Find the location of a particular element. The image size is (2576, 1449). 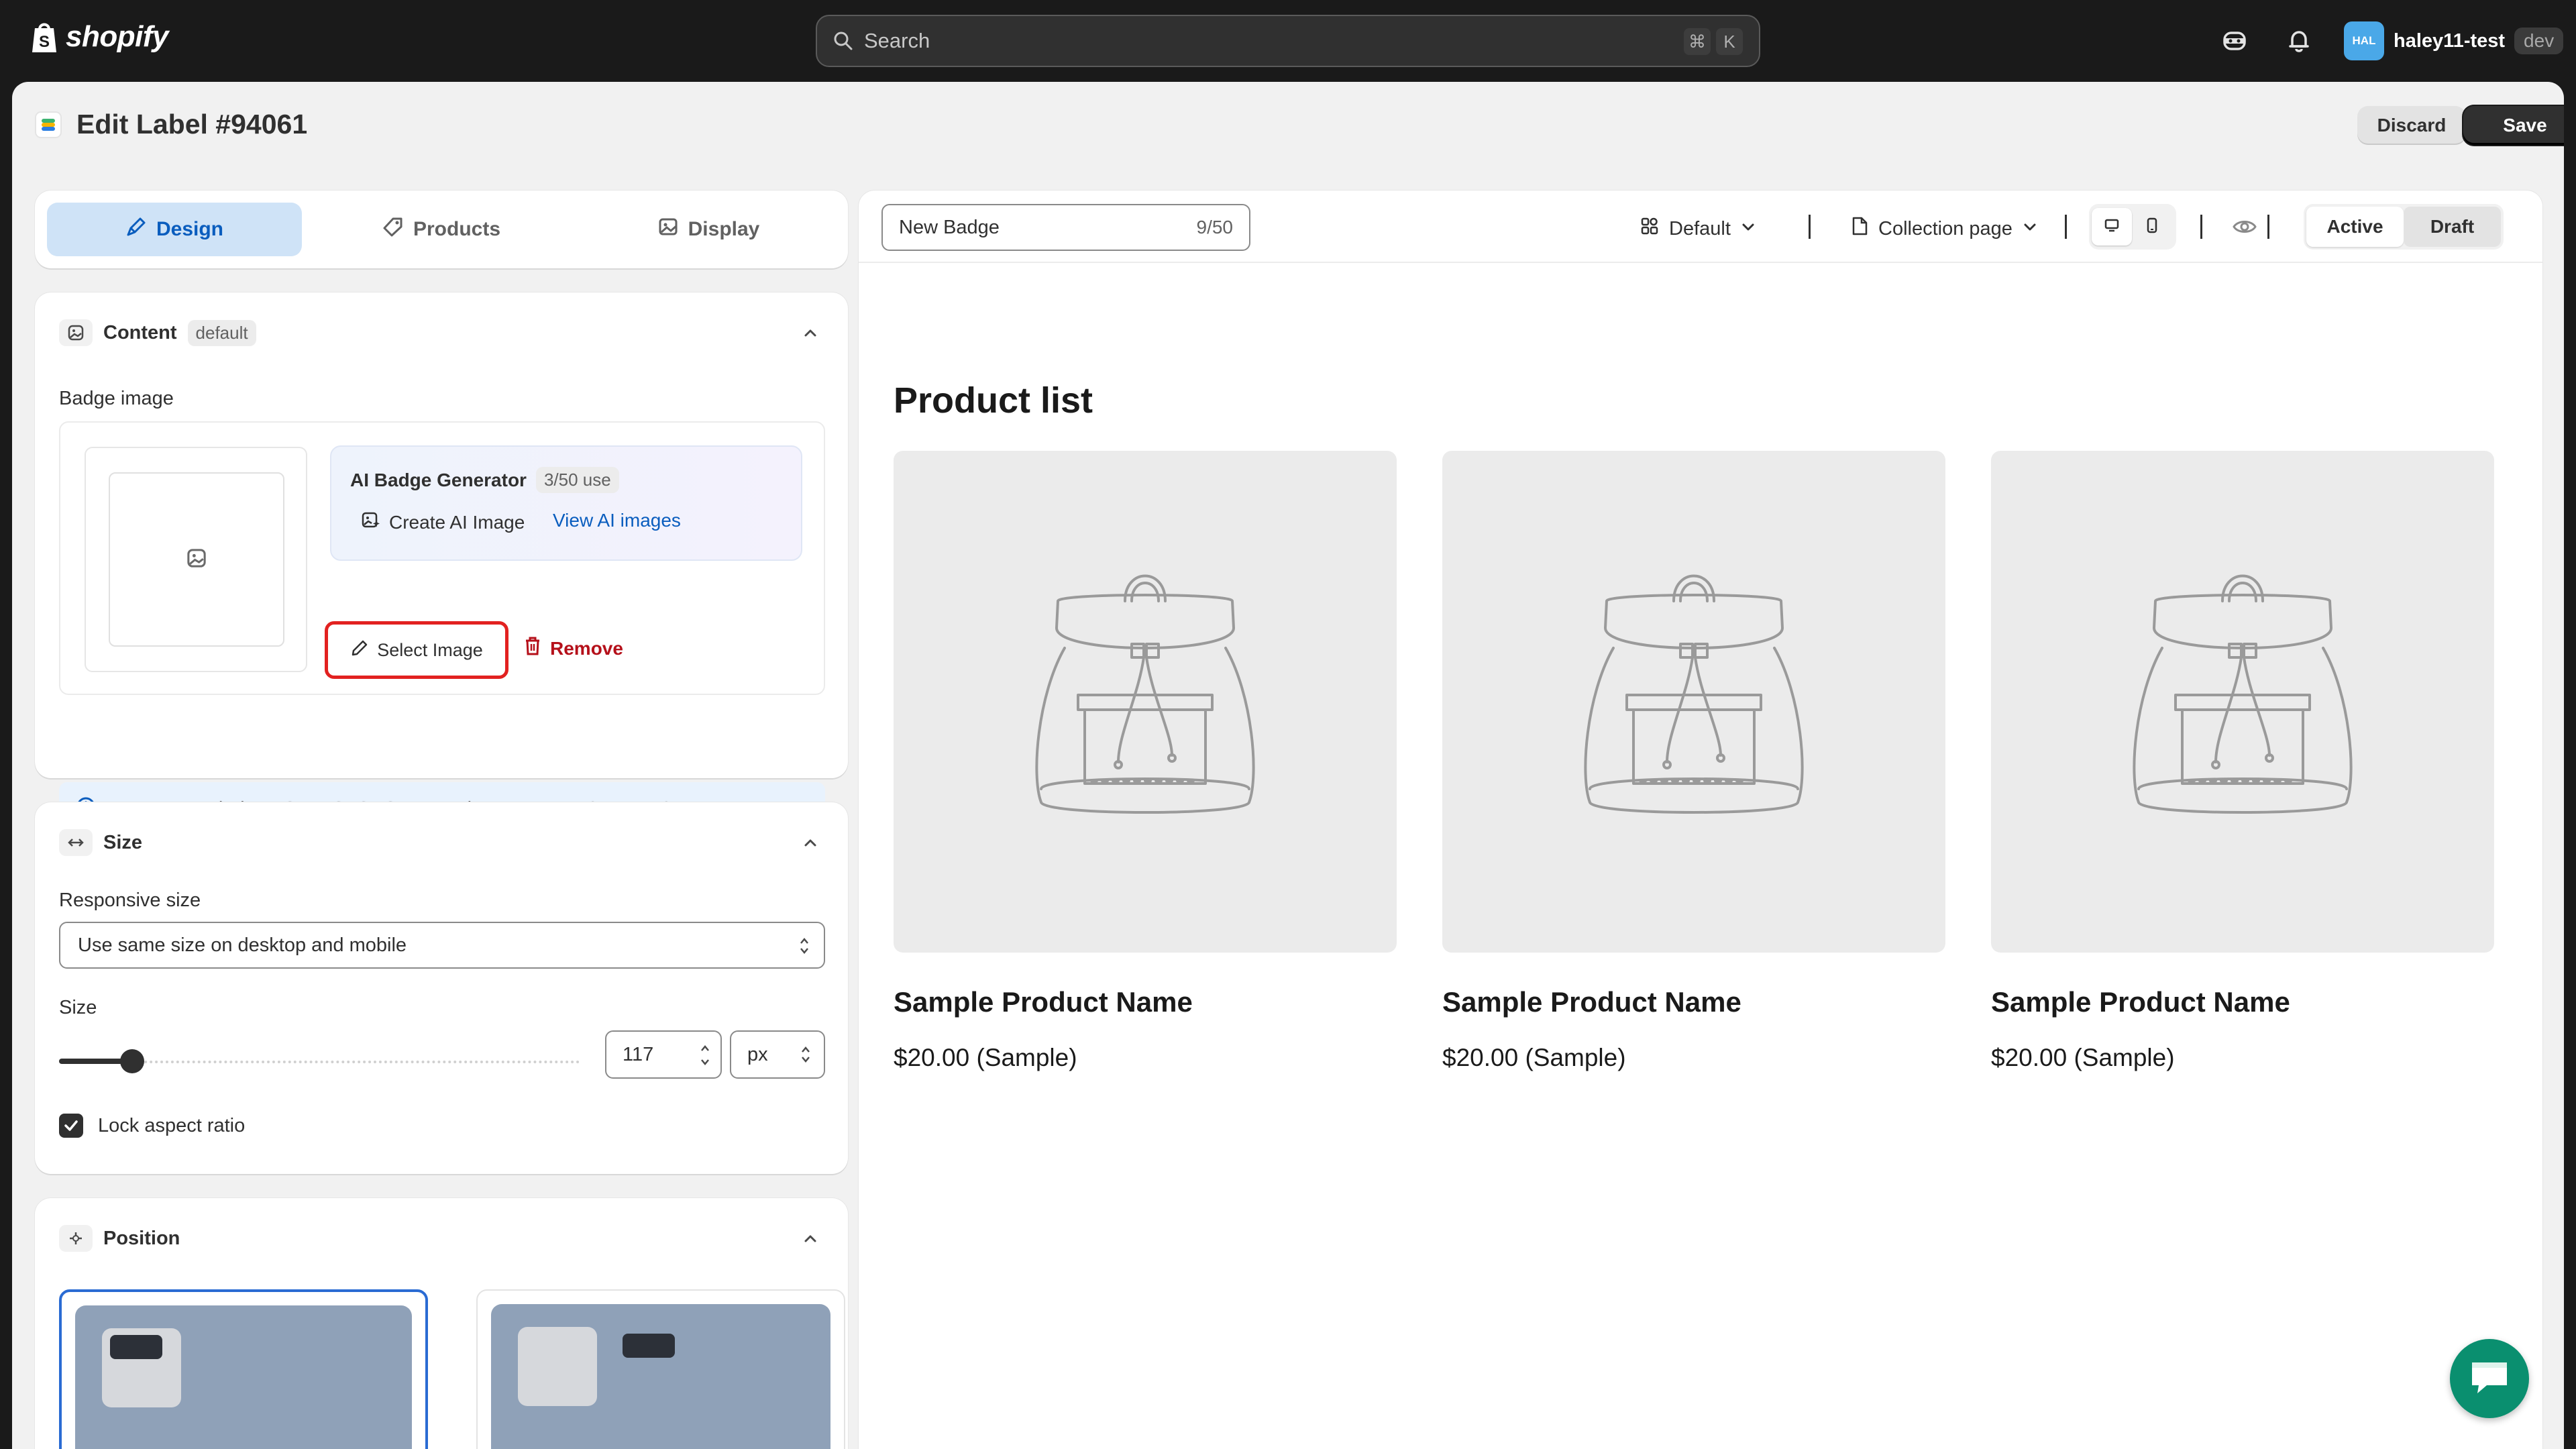

desktop-view-button is located at coordinates (2112, 227).